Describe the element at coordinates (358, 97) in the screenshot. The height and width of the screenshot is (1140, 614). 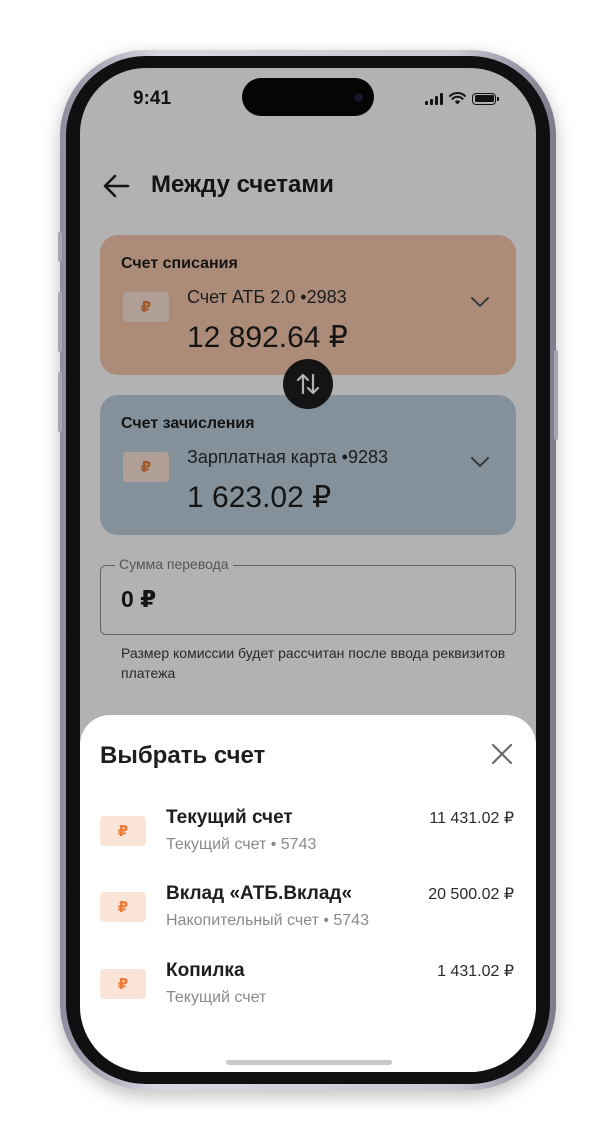
I see `front-camera` at that location.